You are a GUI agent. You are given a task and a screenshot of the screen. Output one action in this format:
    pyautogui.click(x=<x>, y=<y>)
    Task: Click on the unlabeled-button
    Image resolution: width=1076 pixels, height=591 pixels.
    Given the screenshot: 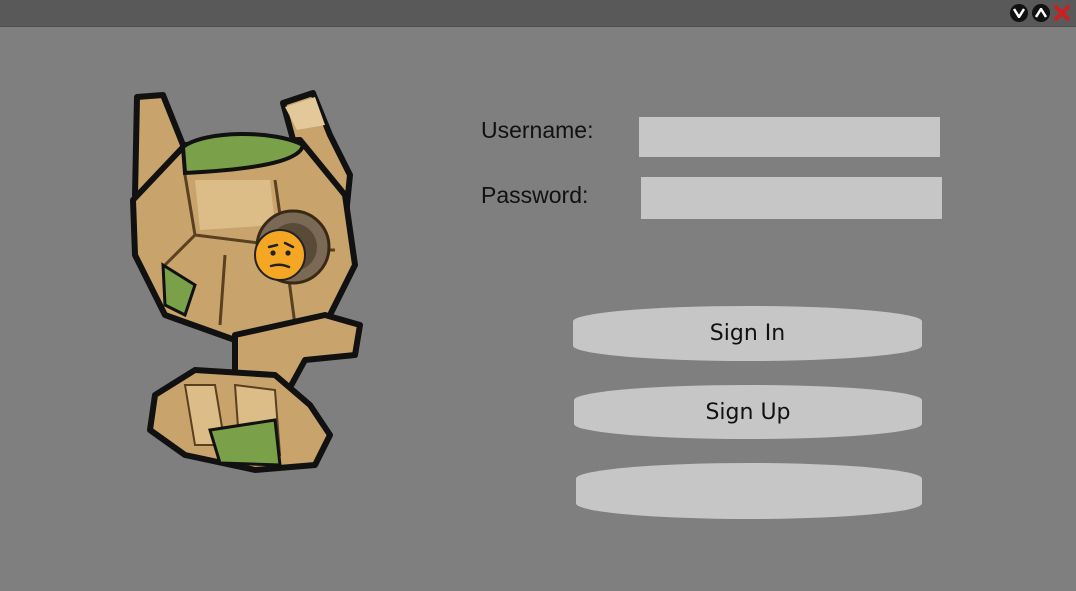 What is the action you would take?
    pyautogui.click(x=749, y=491)
    